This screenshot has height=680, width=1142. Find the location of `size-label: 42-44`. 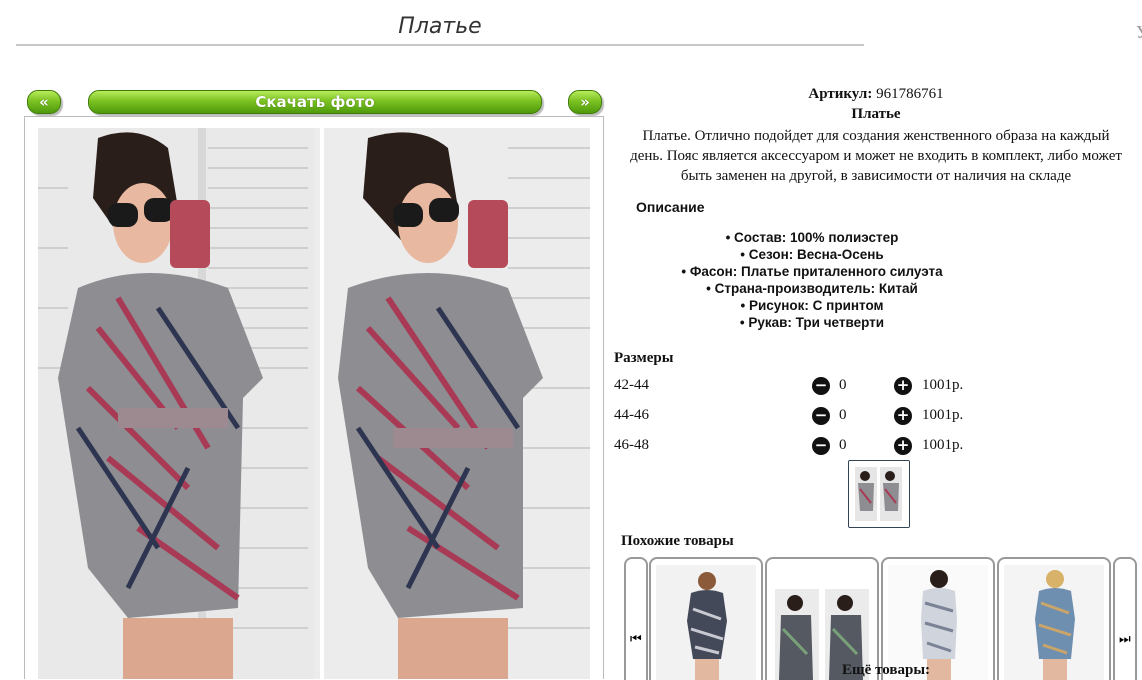

size-label: 42-44 is located at coordinates (631, 385).